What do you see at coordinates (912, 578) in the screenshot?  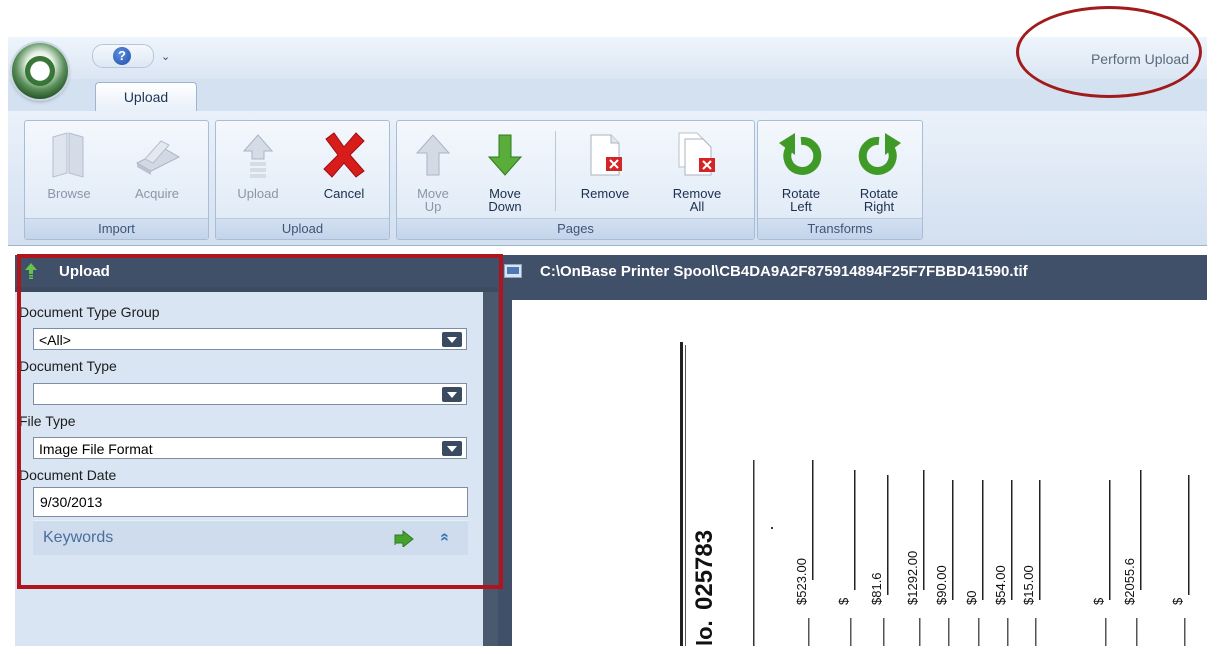 I see `receipt-amount: $1292.00` at bounding box center [912, 578].